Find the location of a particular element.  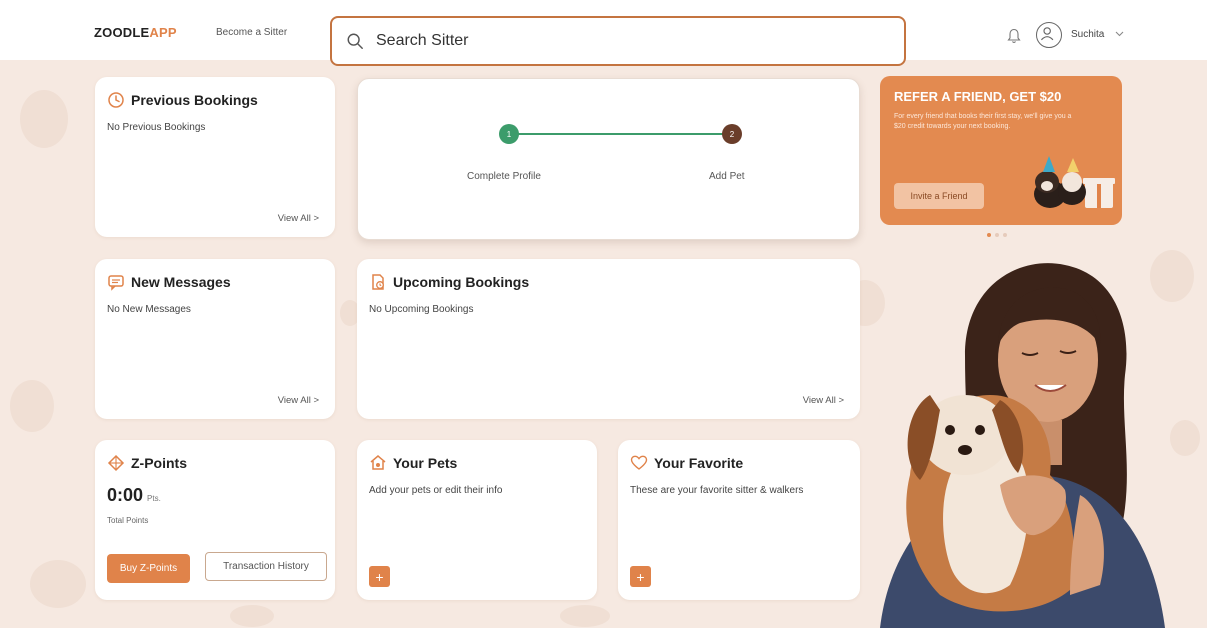

card-title: New Messages is located at coordinates (169, 282).